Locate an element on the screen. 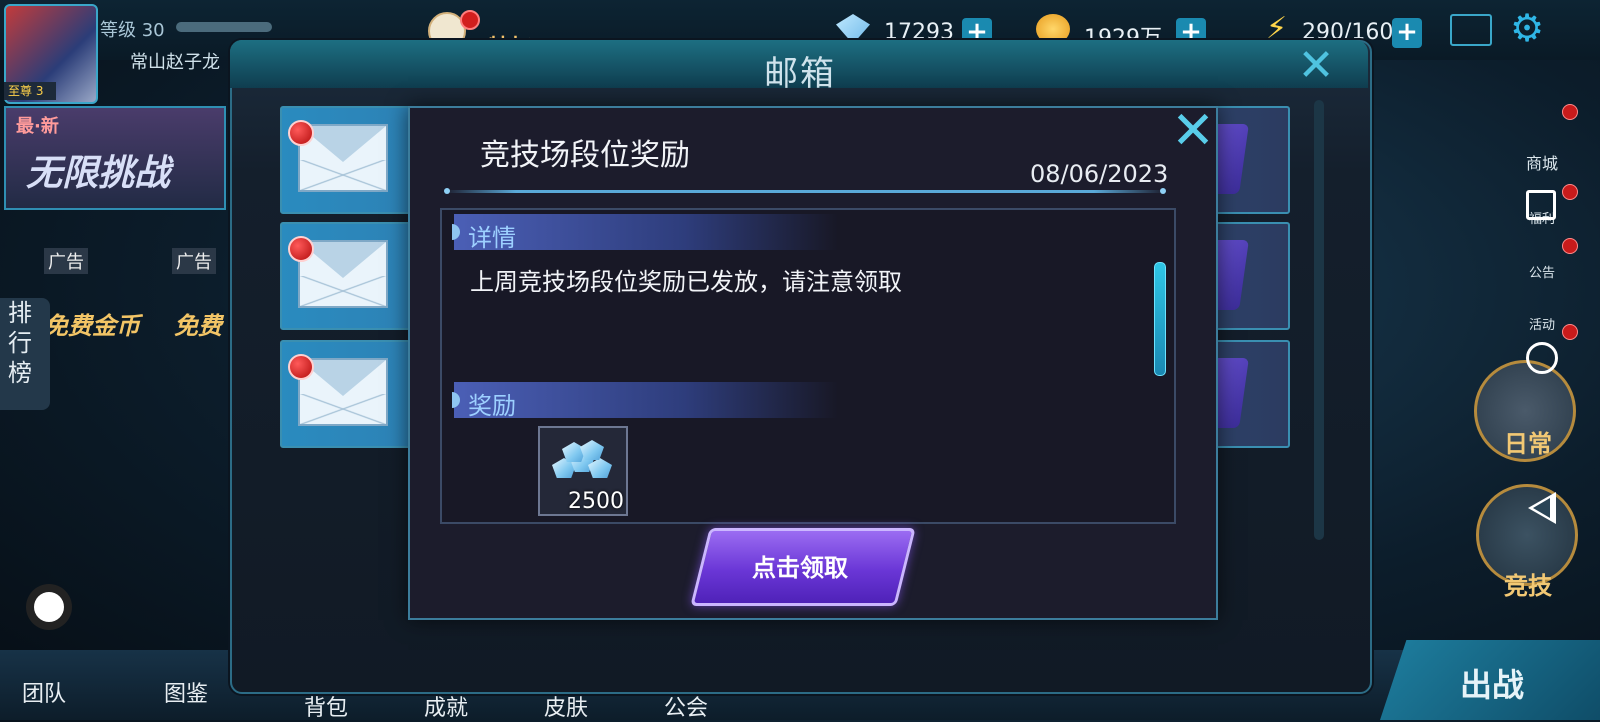 The width and height of the screenshot is (1600, 722). player-level: 等级 30 is located at coordinates (132, 30).